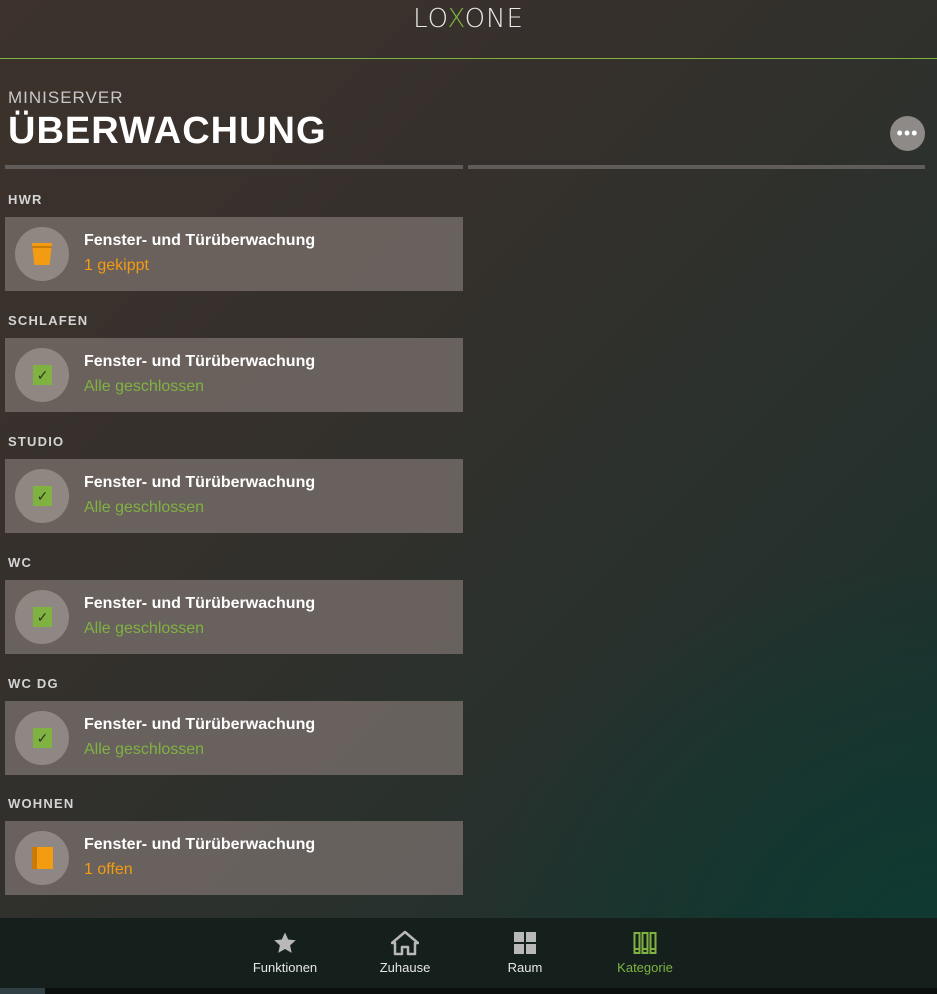  I want to click on nav-item-raum: Raum, so click(525, 952).